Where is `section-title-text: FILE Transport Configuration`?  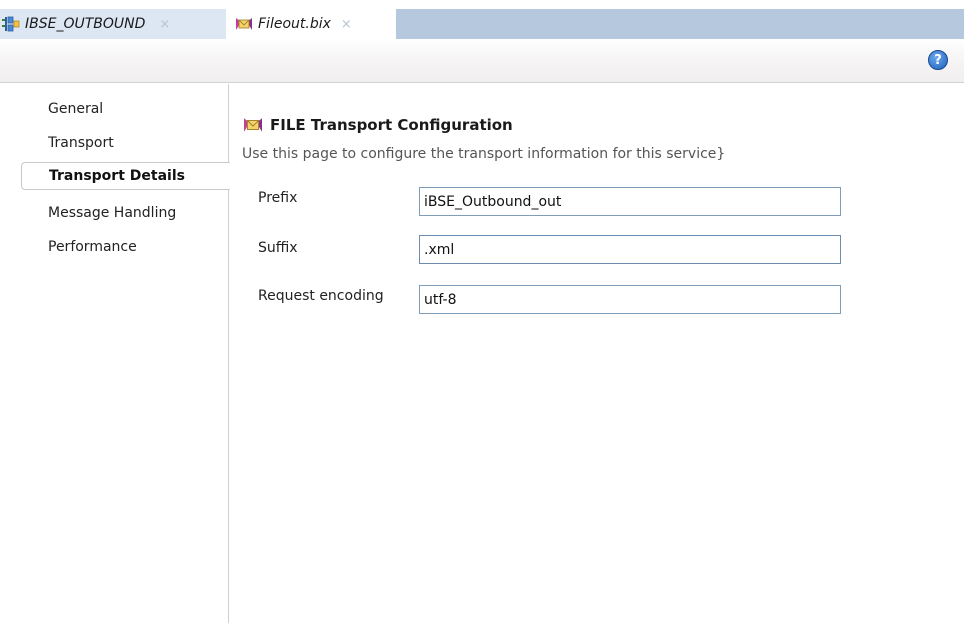
section-title-text: FILE Transport Configuration is located at coordinates (391, 125).